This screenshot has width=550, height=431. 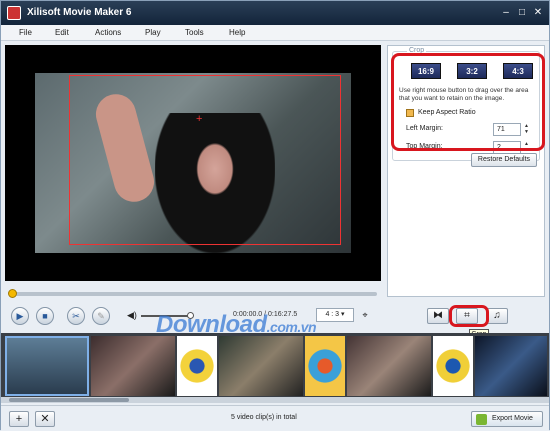 I want to click on menu-tools: Tools, so click(x=194, y=32).